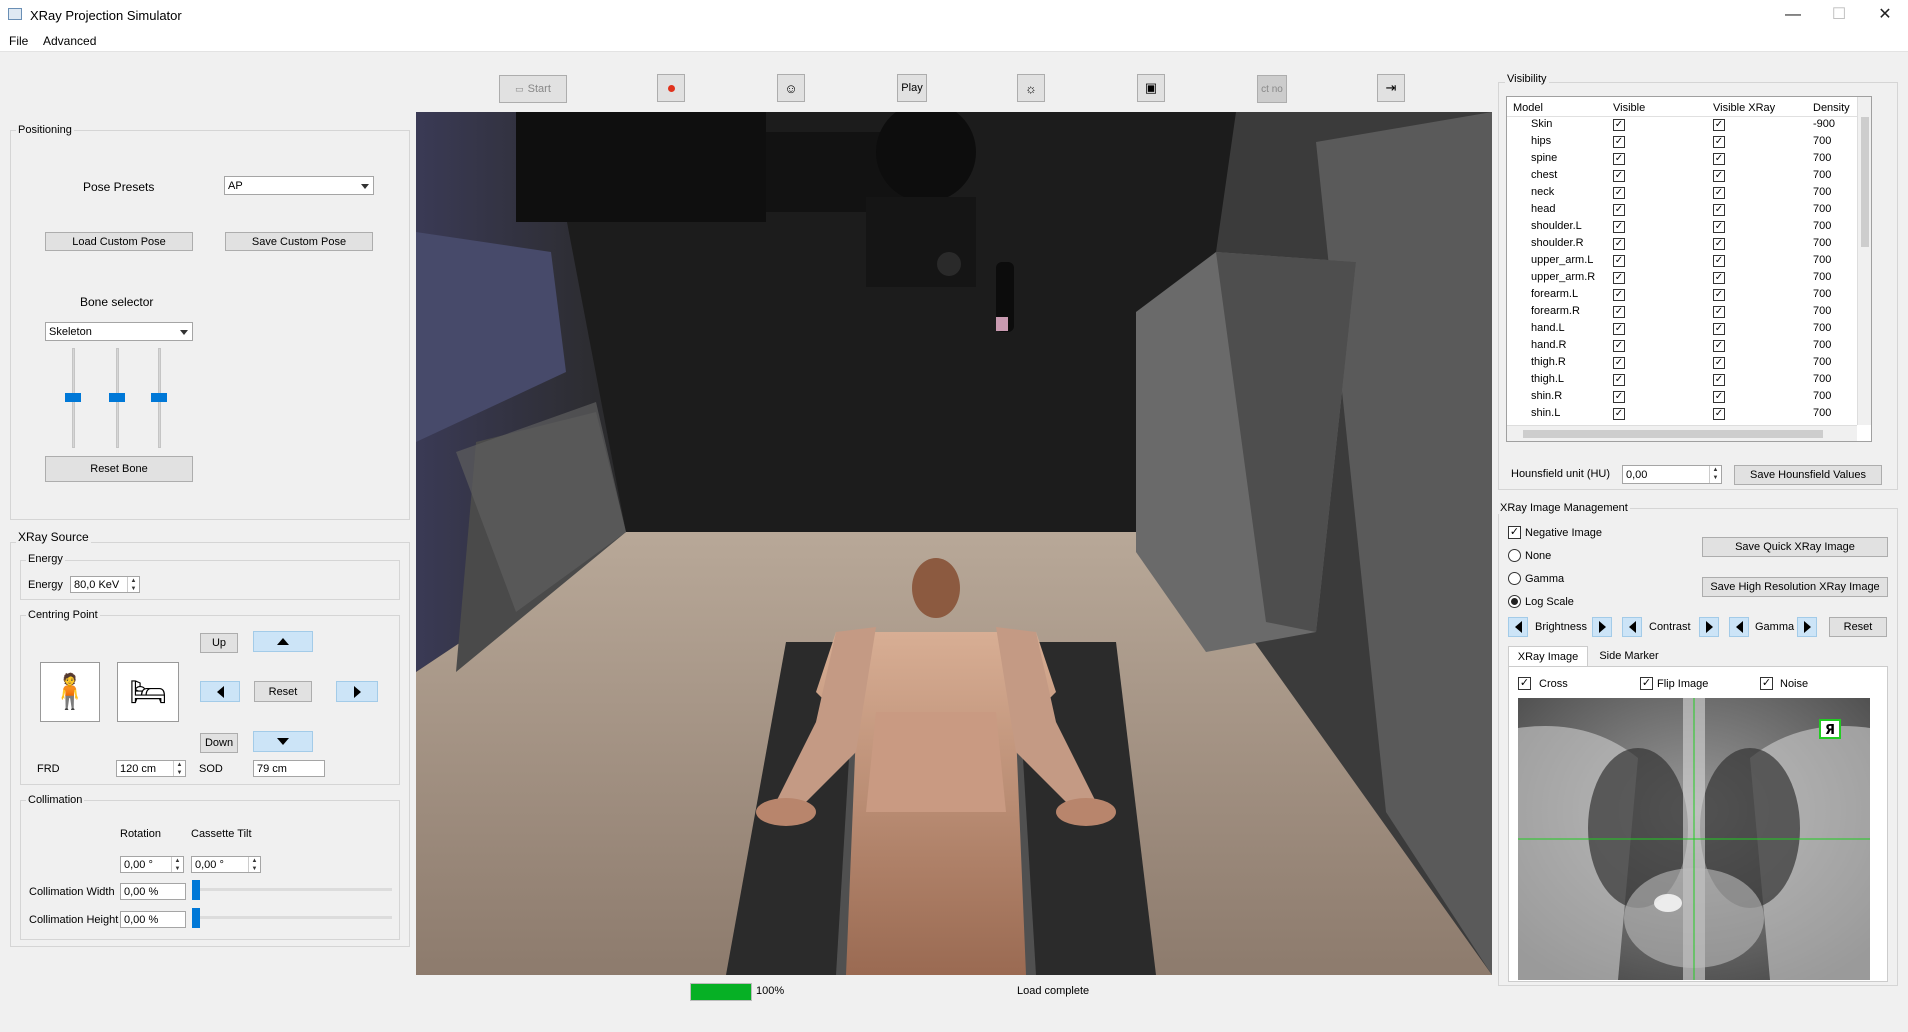 The width and height of the screenshot is (1908, 1032). Describe the element at coordinates (299, 241) in the screenshot. I see `save-custom-pose-button: Save Custom Pose` at that location.